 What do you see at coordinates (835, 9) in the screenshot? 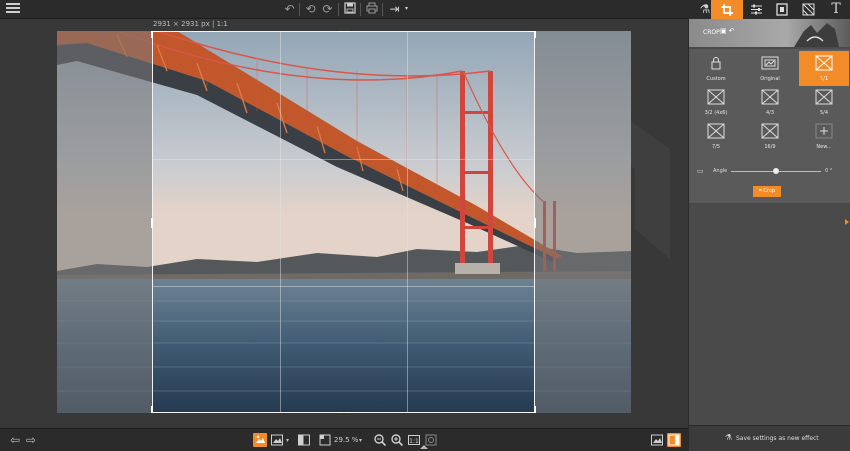
I see `tab-text-icon: T` at bounding box center [835, 9].